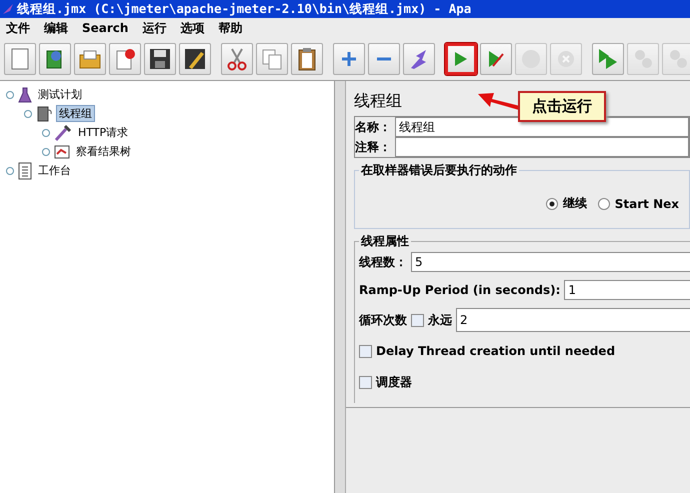 The image size is (690, 493). Describe the element at coordinates (383, 320) in the screenshot. I see `field-label: 循环次数` at that location.